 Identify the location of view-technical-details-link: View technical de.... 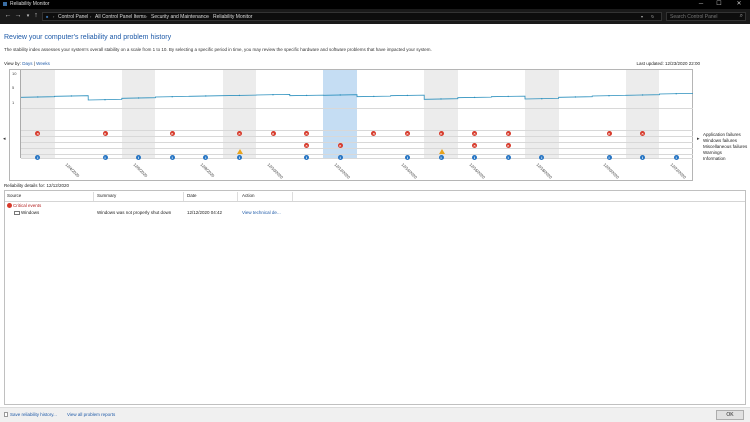
(261, 212).